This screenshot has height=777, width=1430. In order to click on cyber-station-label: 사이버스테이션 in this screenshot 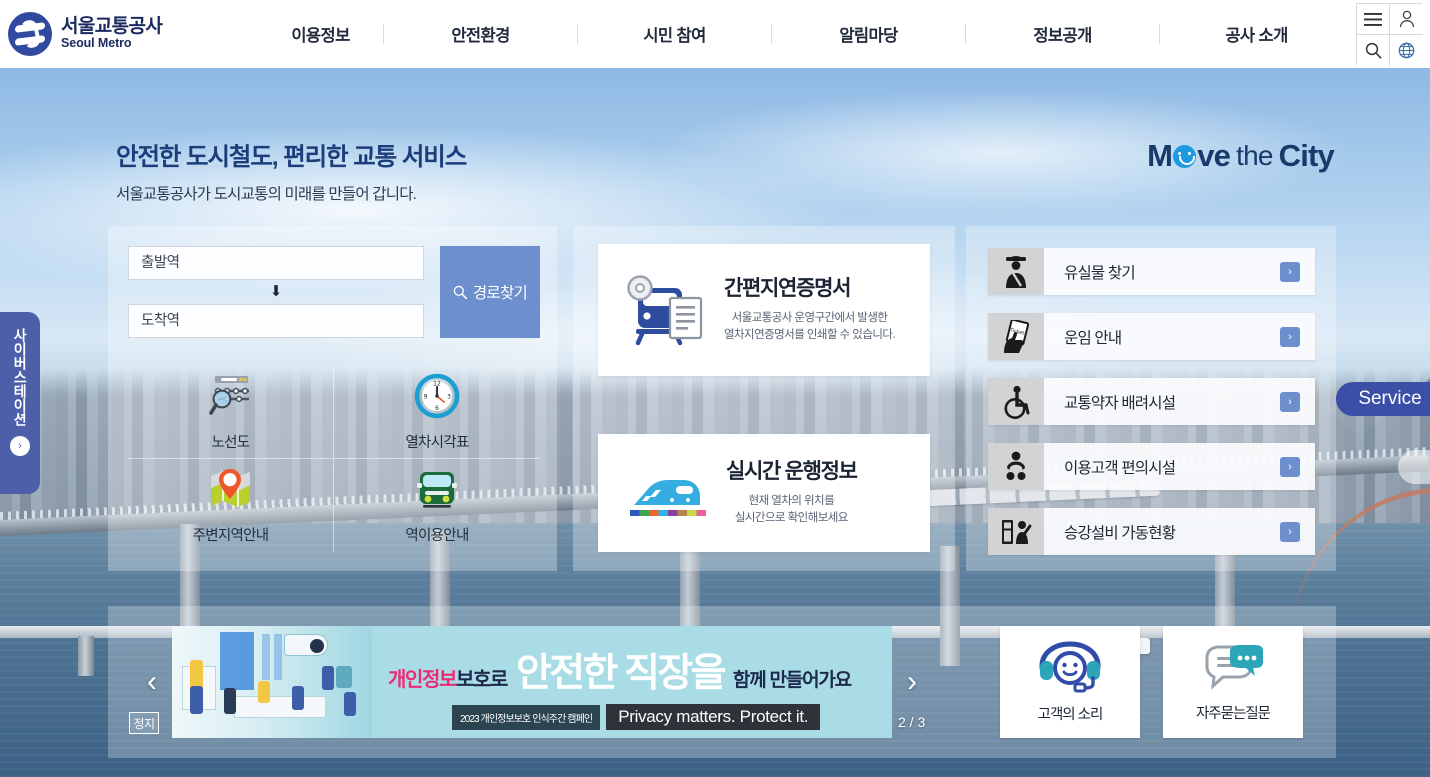, I will do `click(20, 377)`.